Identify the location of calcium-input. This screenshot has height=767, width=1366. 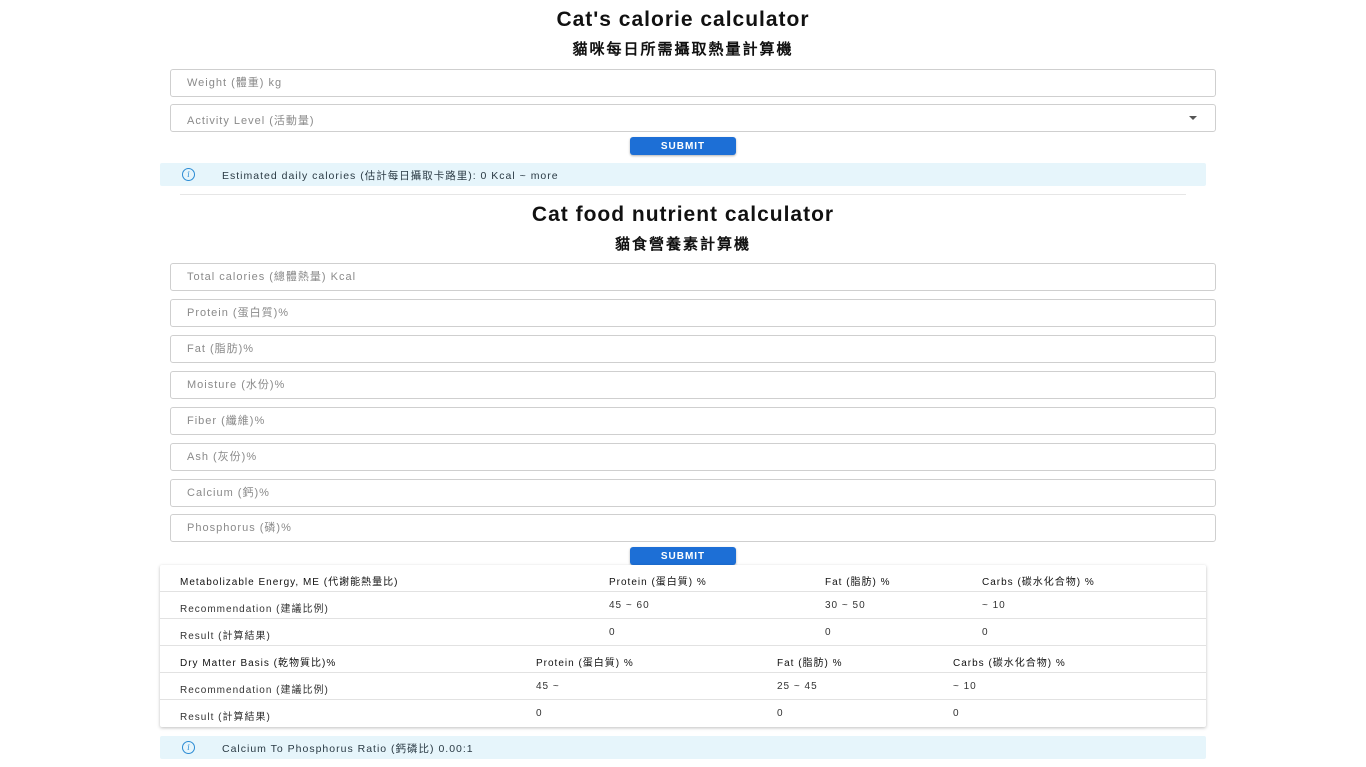
(693, 493).